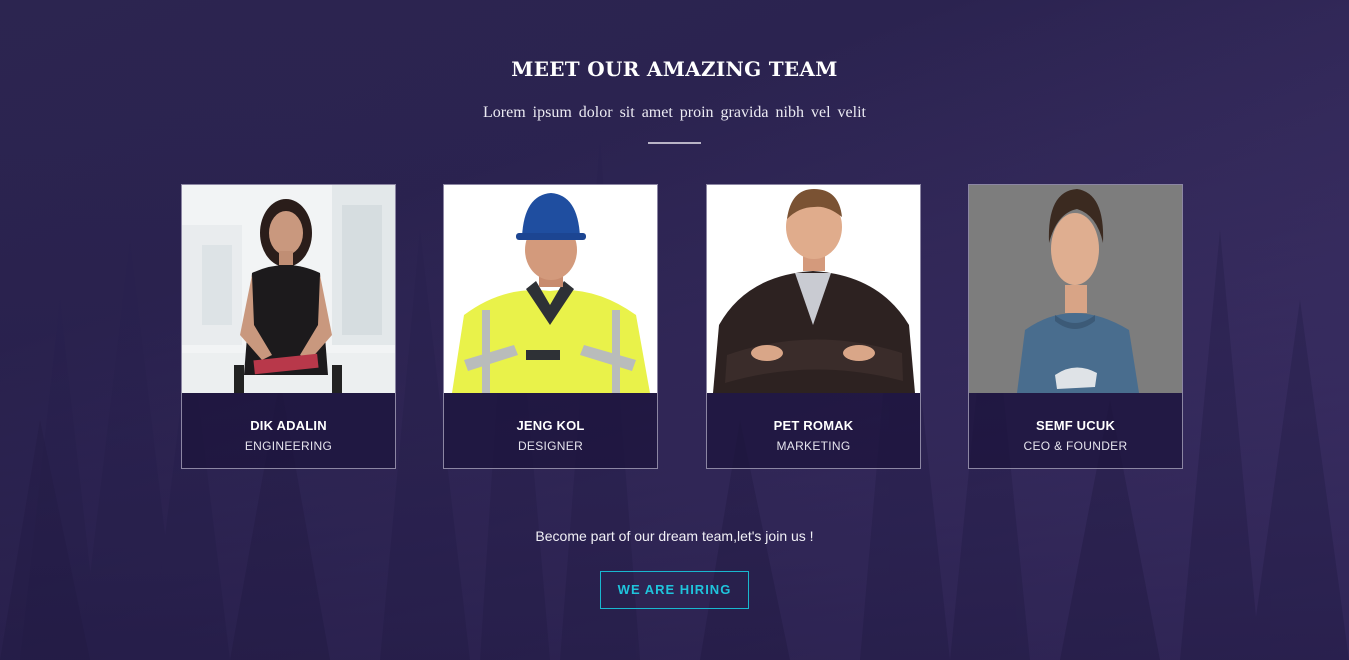 This screenshot has height=660, width=1349. I want to click on team-card: PET ROMAK MARKETING, so click(813, 326).